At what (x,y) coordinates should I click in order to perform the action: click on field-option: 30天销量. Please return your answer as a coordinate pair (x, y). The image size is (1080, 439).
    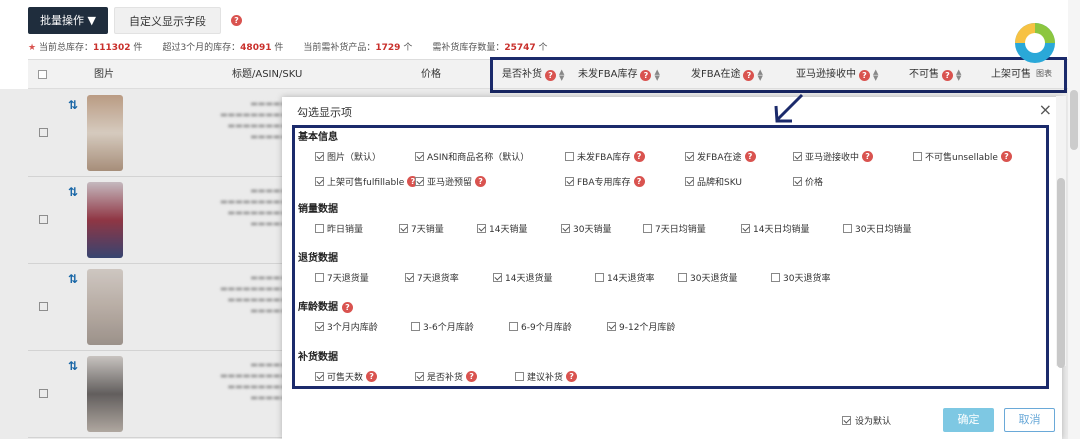
    Looking at the image, I should click on (586, 228).